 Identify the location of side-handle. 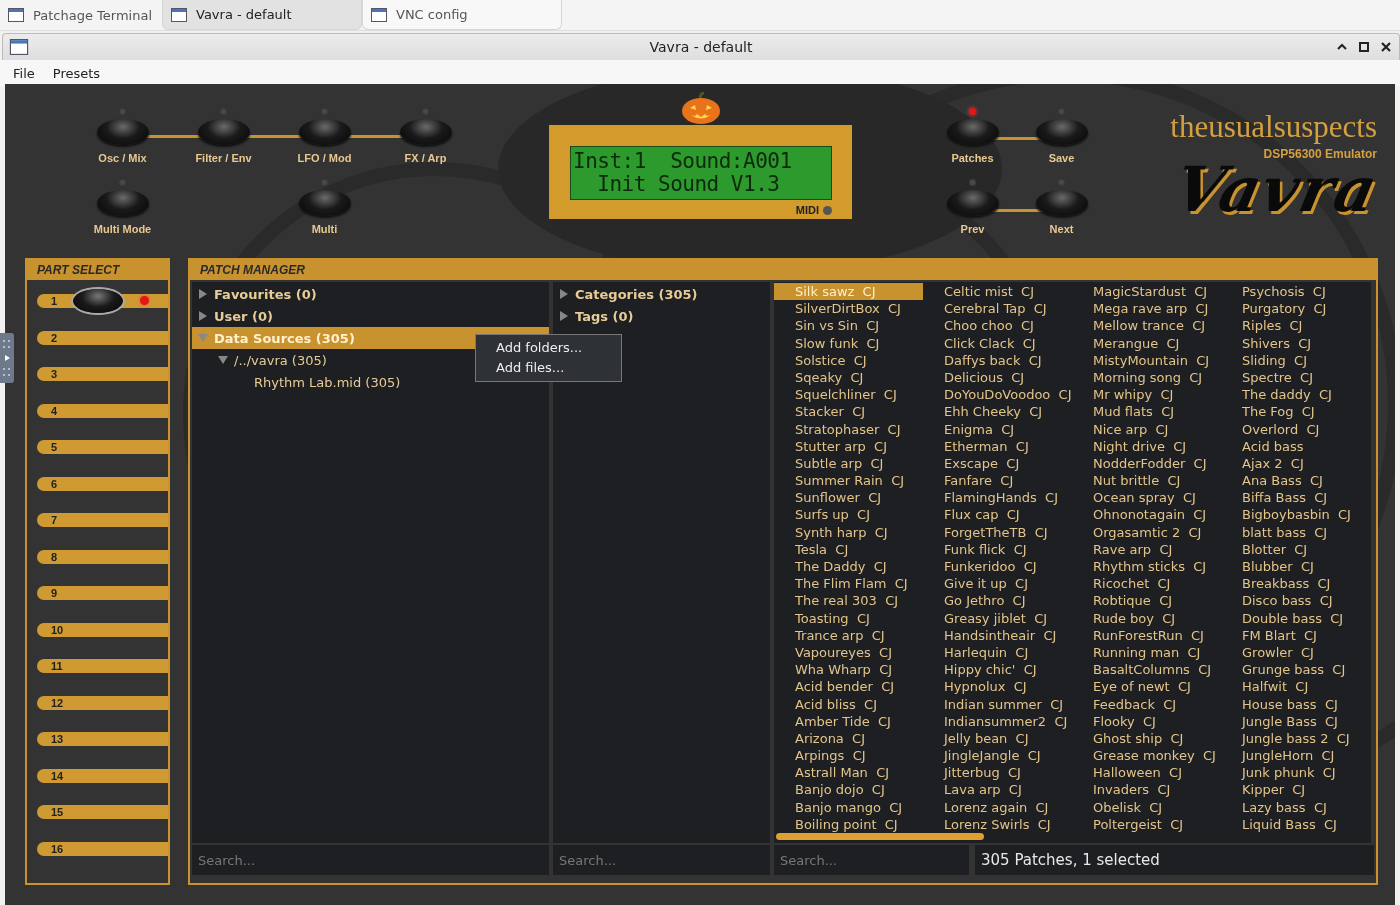
(7, 358).